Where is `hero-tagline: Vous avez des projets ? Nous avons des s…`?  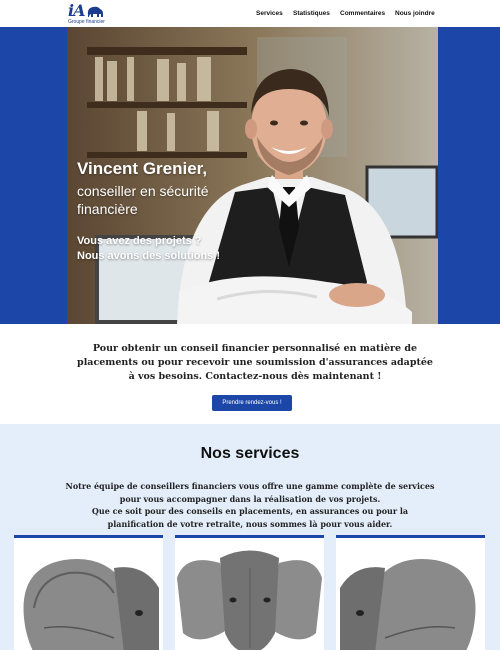 hero-tagline: Vous avez des projets ? Nous avons des s… is located at coordinates (149, 248).